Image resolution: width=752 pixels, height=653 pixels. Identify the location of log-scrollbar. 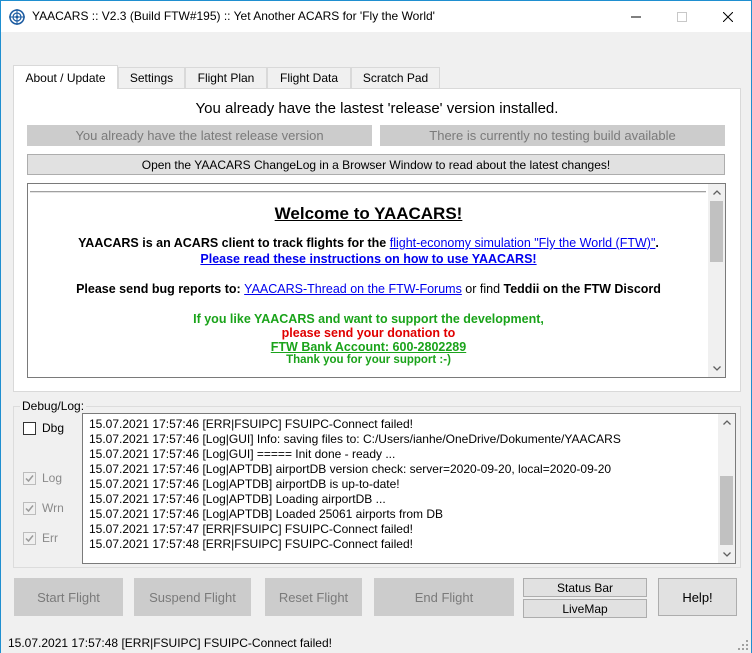
(726, 488).